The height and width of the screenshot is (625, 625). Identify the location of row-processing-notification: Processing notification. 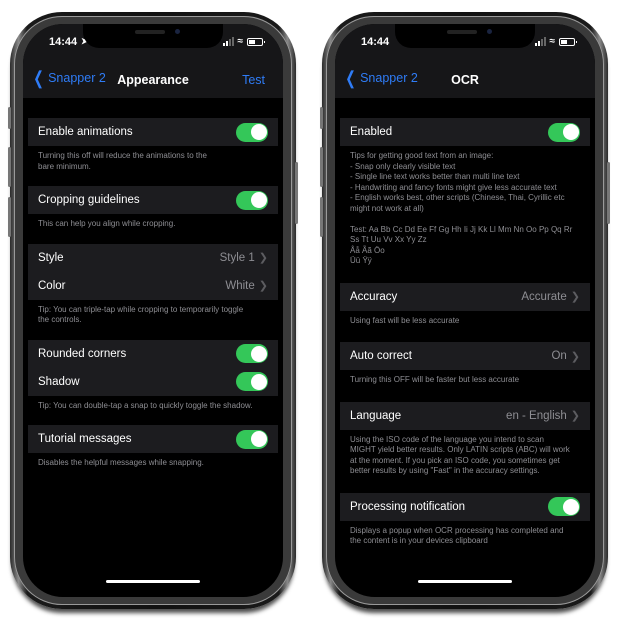
(465, 507).